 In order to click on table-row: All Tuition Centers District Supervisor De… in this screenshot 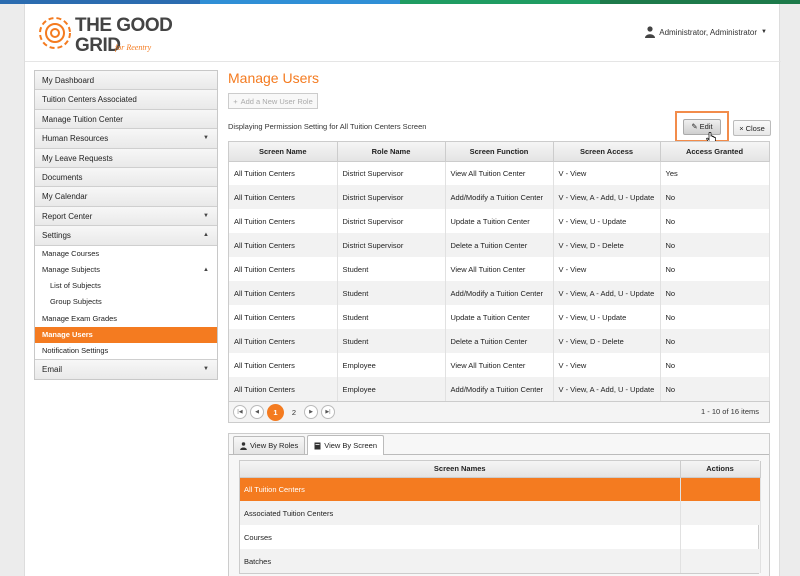, I will do `click(499, 245)`.